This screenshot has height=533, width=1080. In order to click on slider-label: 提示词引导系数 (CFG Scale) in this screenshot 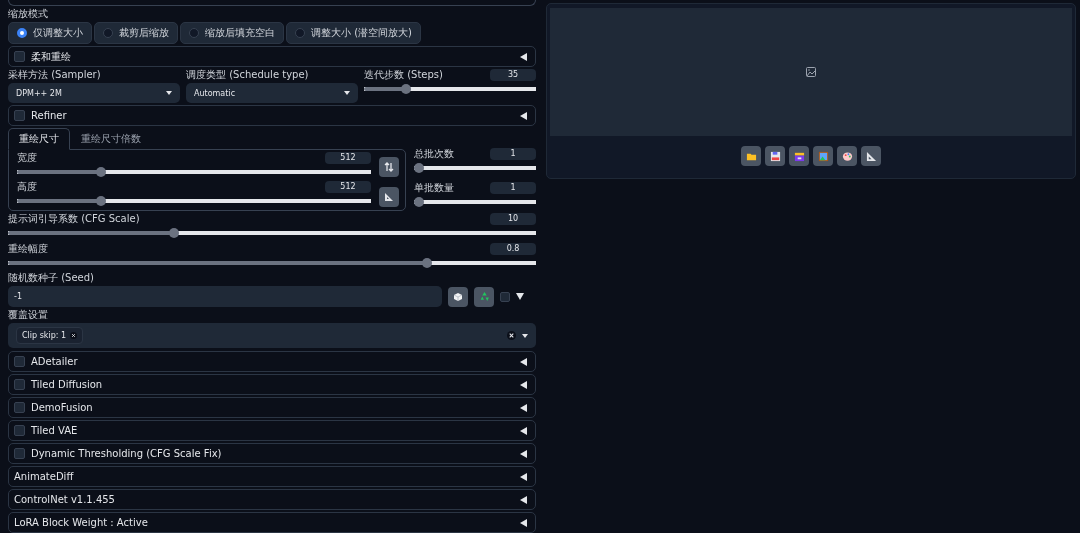, I will do `click(74, 219)`.